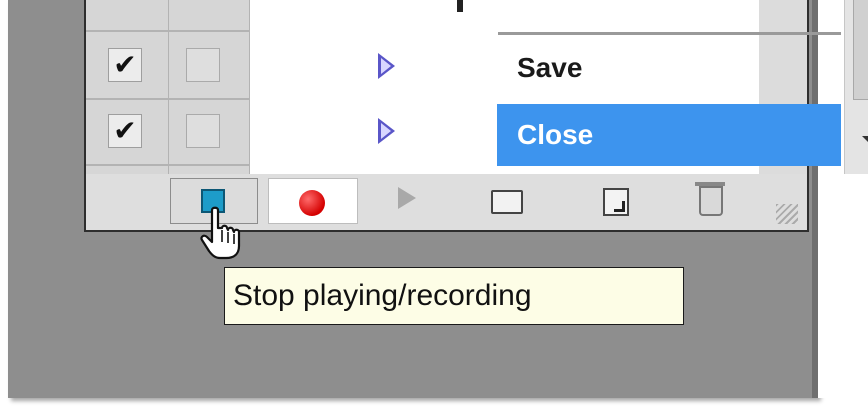 Image resolution: width=868 pixels, height=407 pixels. I want to click on tooltip: Stop playing/recording, so click(454, 296).